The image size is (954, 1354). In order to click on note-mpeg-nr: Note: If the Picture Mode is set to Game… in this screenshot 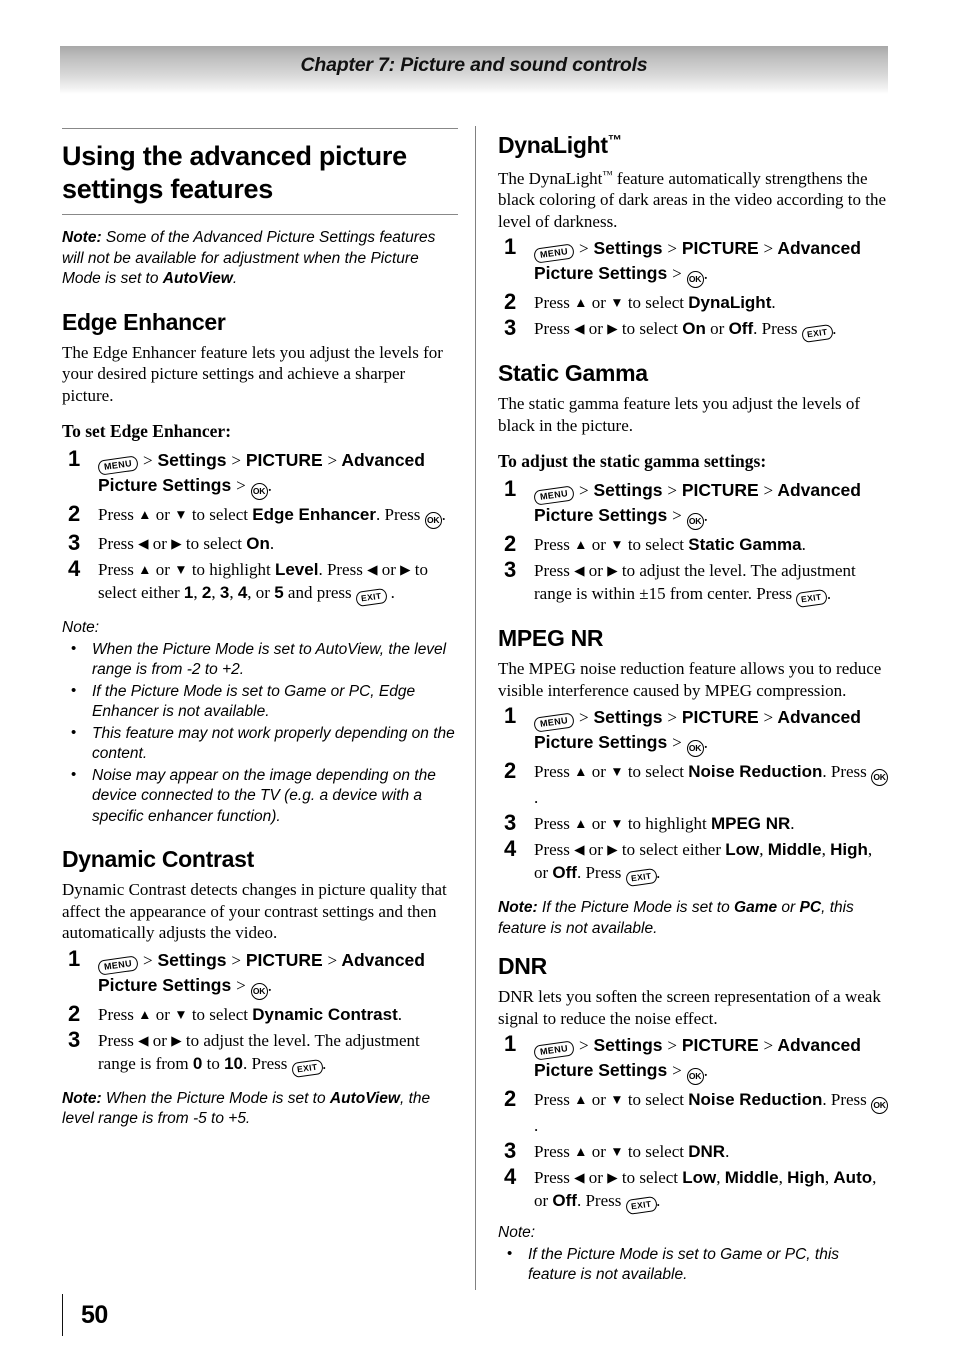, I will do `click(694, 918)`.